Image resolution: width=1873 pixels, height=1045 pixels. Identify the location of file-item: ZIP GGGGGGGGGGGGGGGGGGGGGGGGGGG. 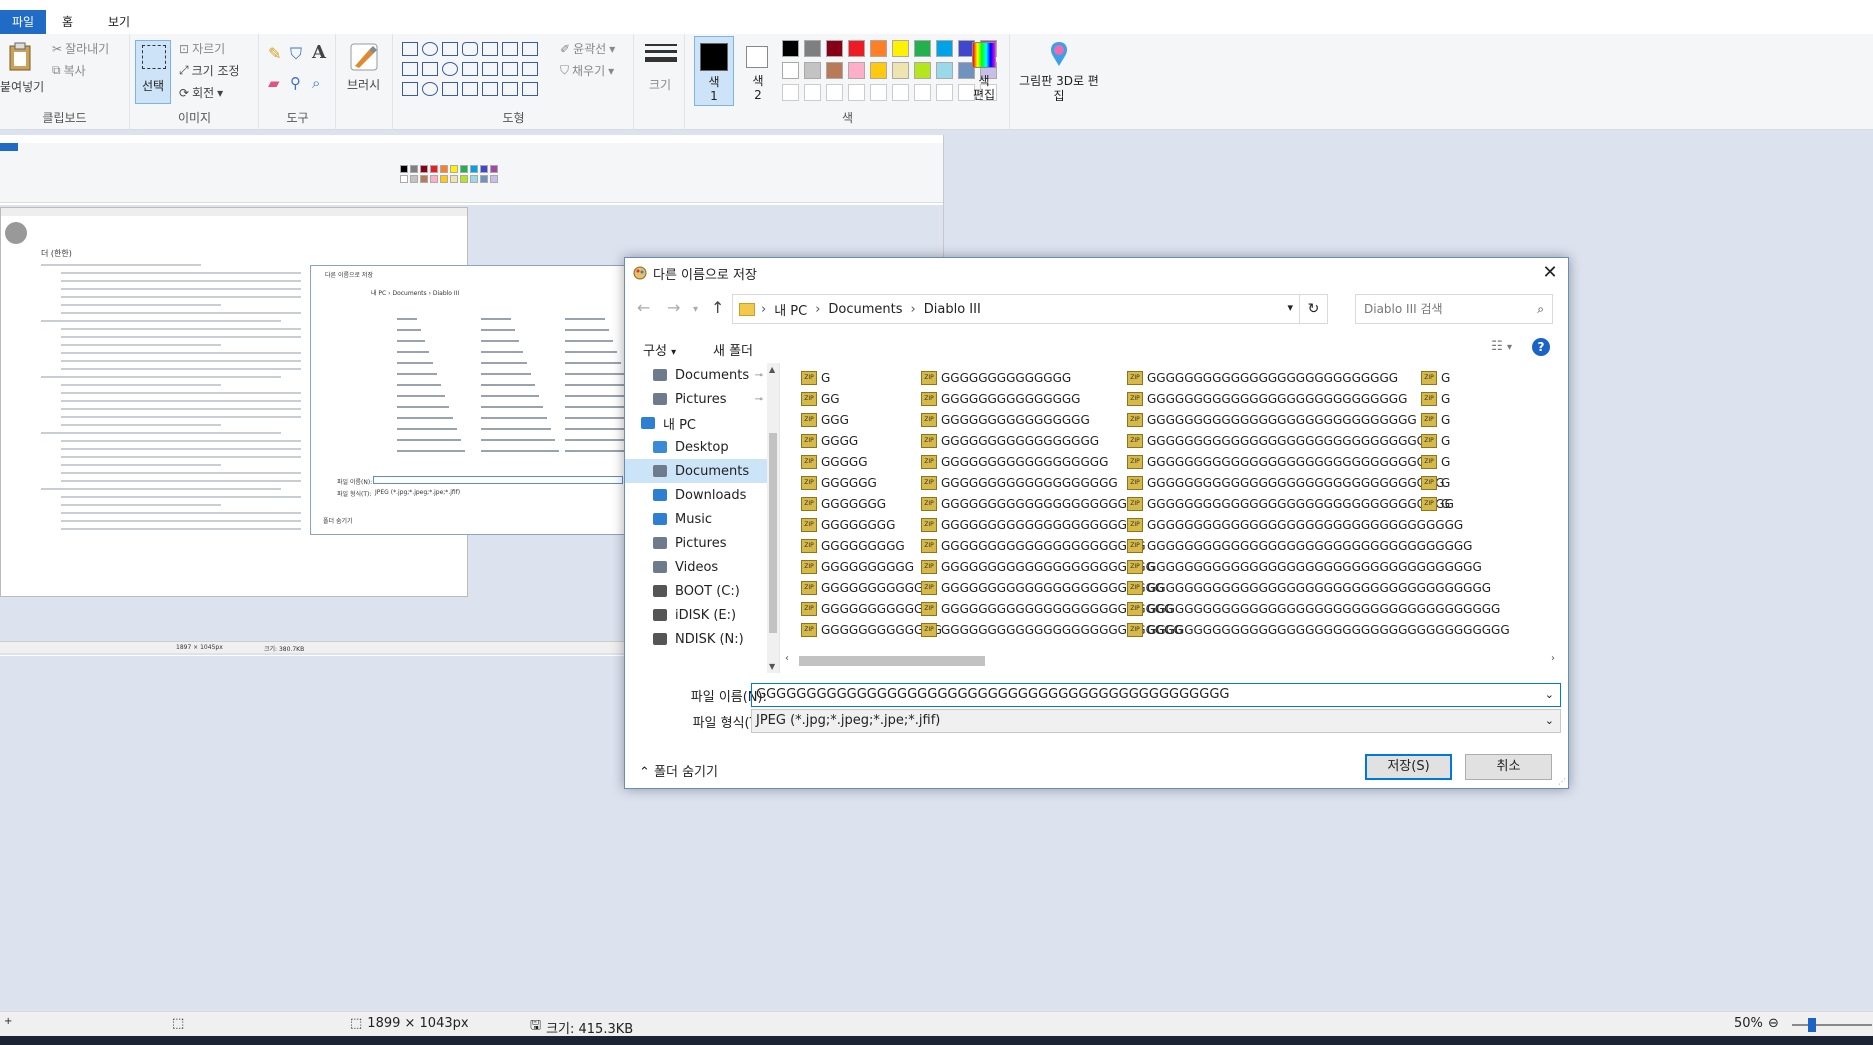
(1262, 377).